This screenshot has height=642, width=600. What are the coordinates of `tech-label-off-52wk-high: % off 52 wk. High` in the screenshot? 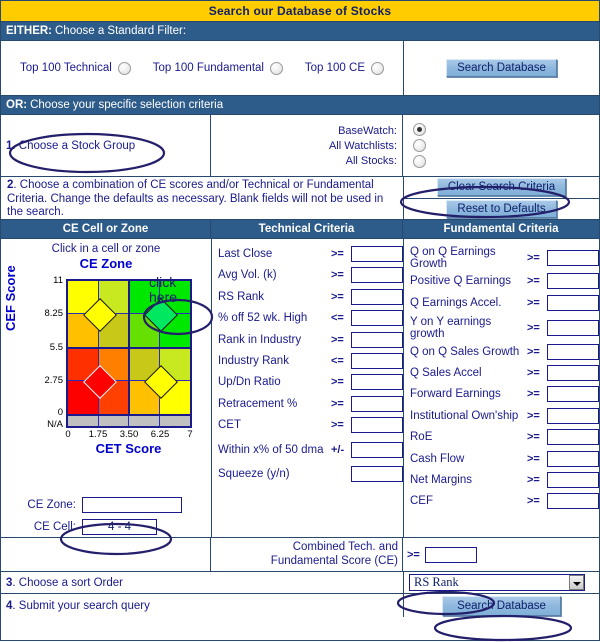 It's located at (263, 318).